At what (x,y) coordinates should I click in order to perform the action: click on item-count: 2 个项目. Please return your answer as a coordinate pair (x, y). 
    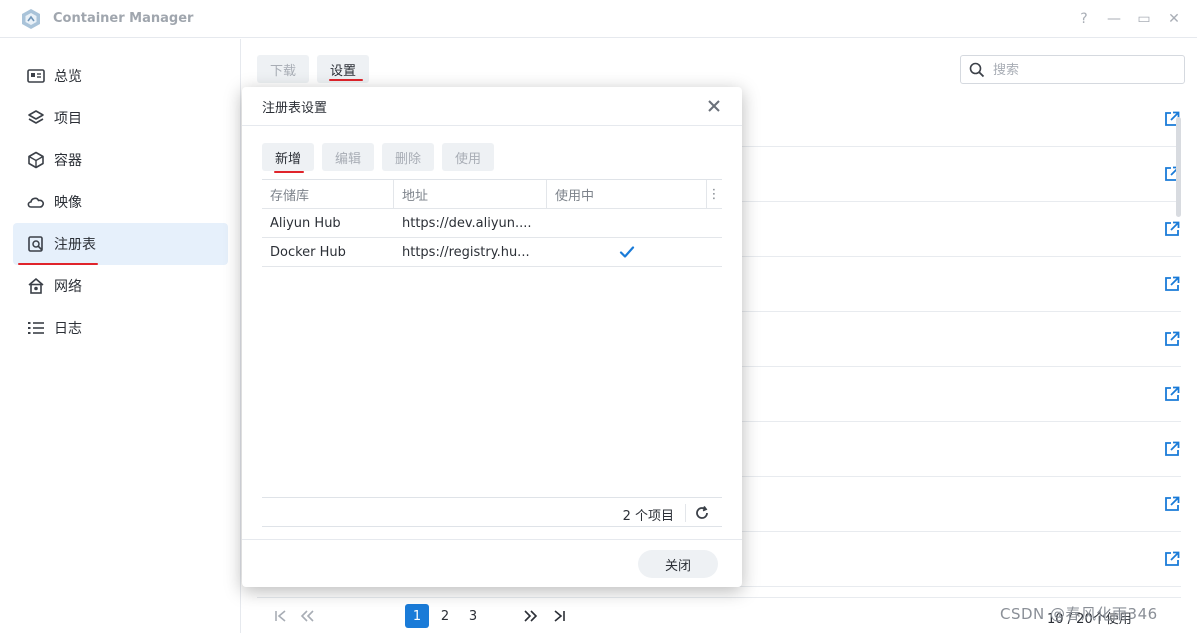
    Looking at the image, I should click on (648, 516).